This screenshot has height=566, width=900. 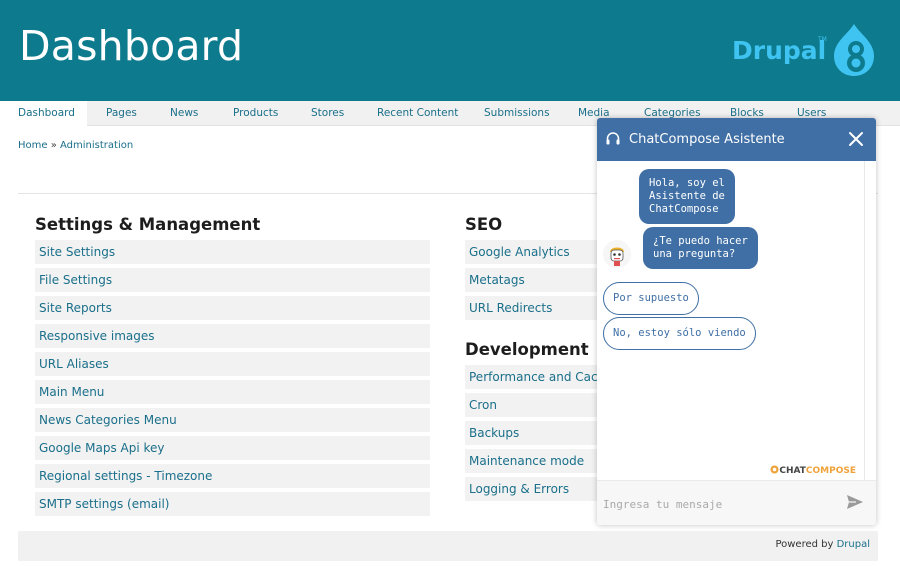 I want to click on seo-list: Google Analytics Metatags URL Redirects, so click(x=531, y=282).